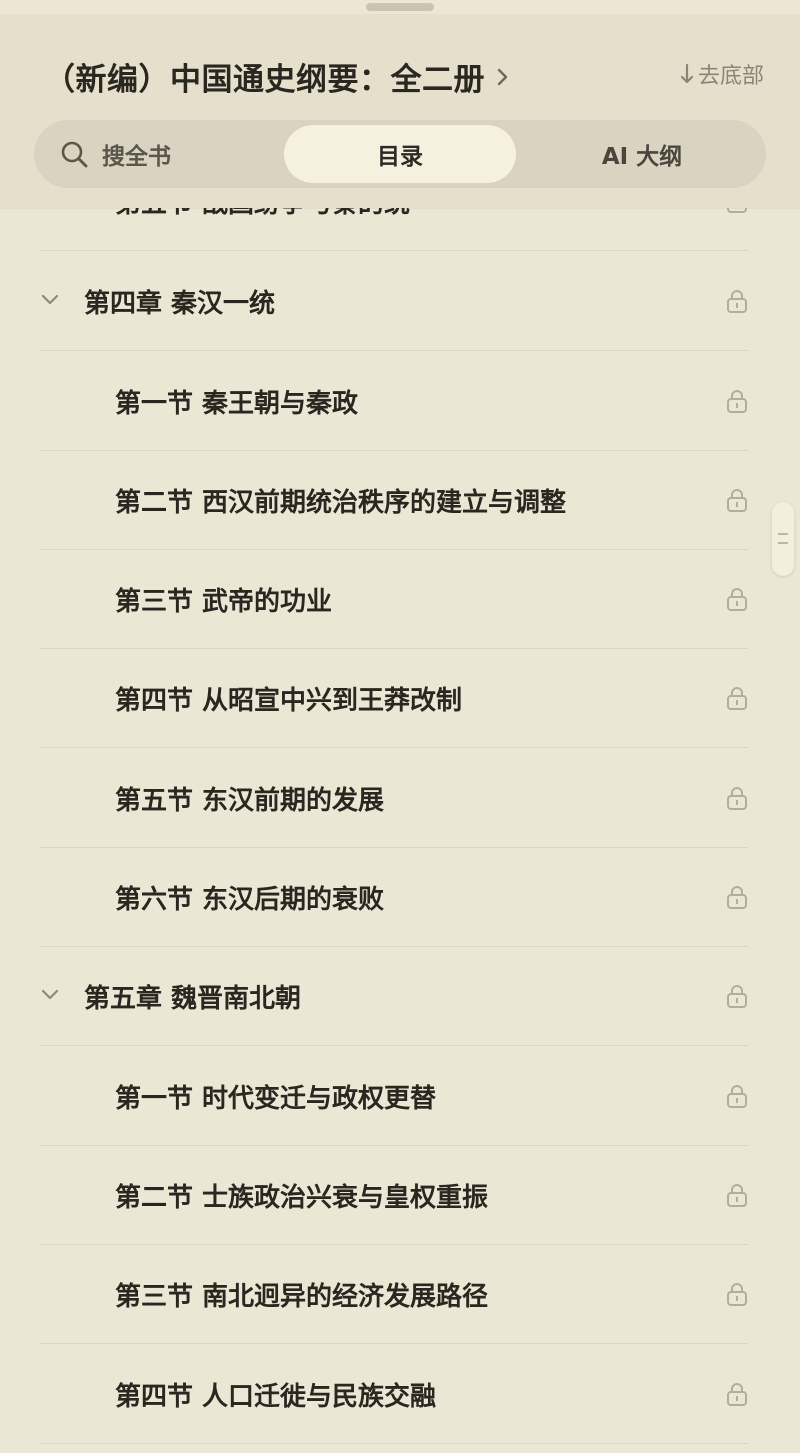  What do you see at coordinates (642, 157) in the screenshot?
I see `tab-ai-label: AI 大纲` at bounding box center [642, 157].